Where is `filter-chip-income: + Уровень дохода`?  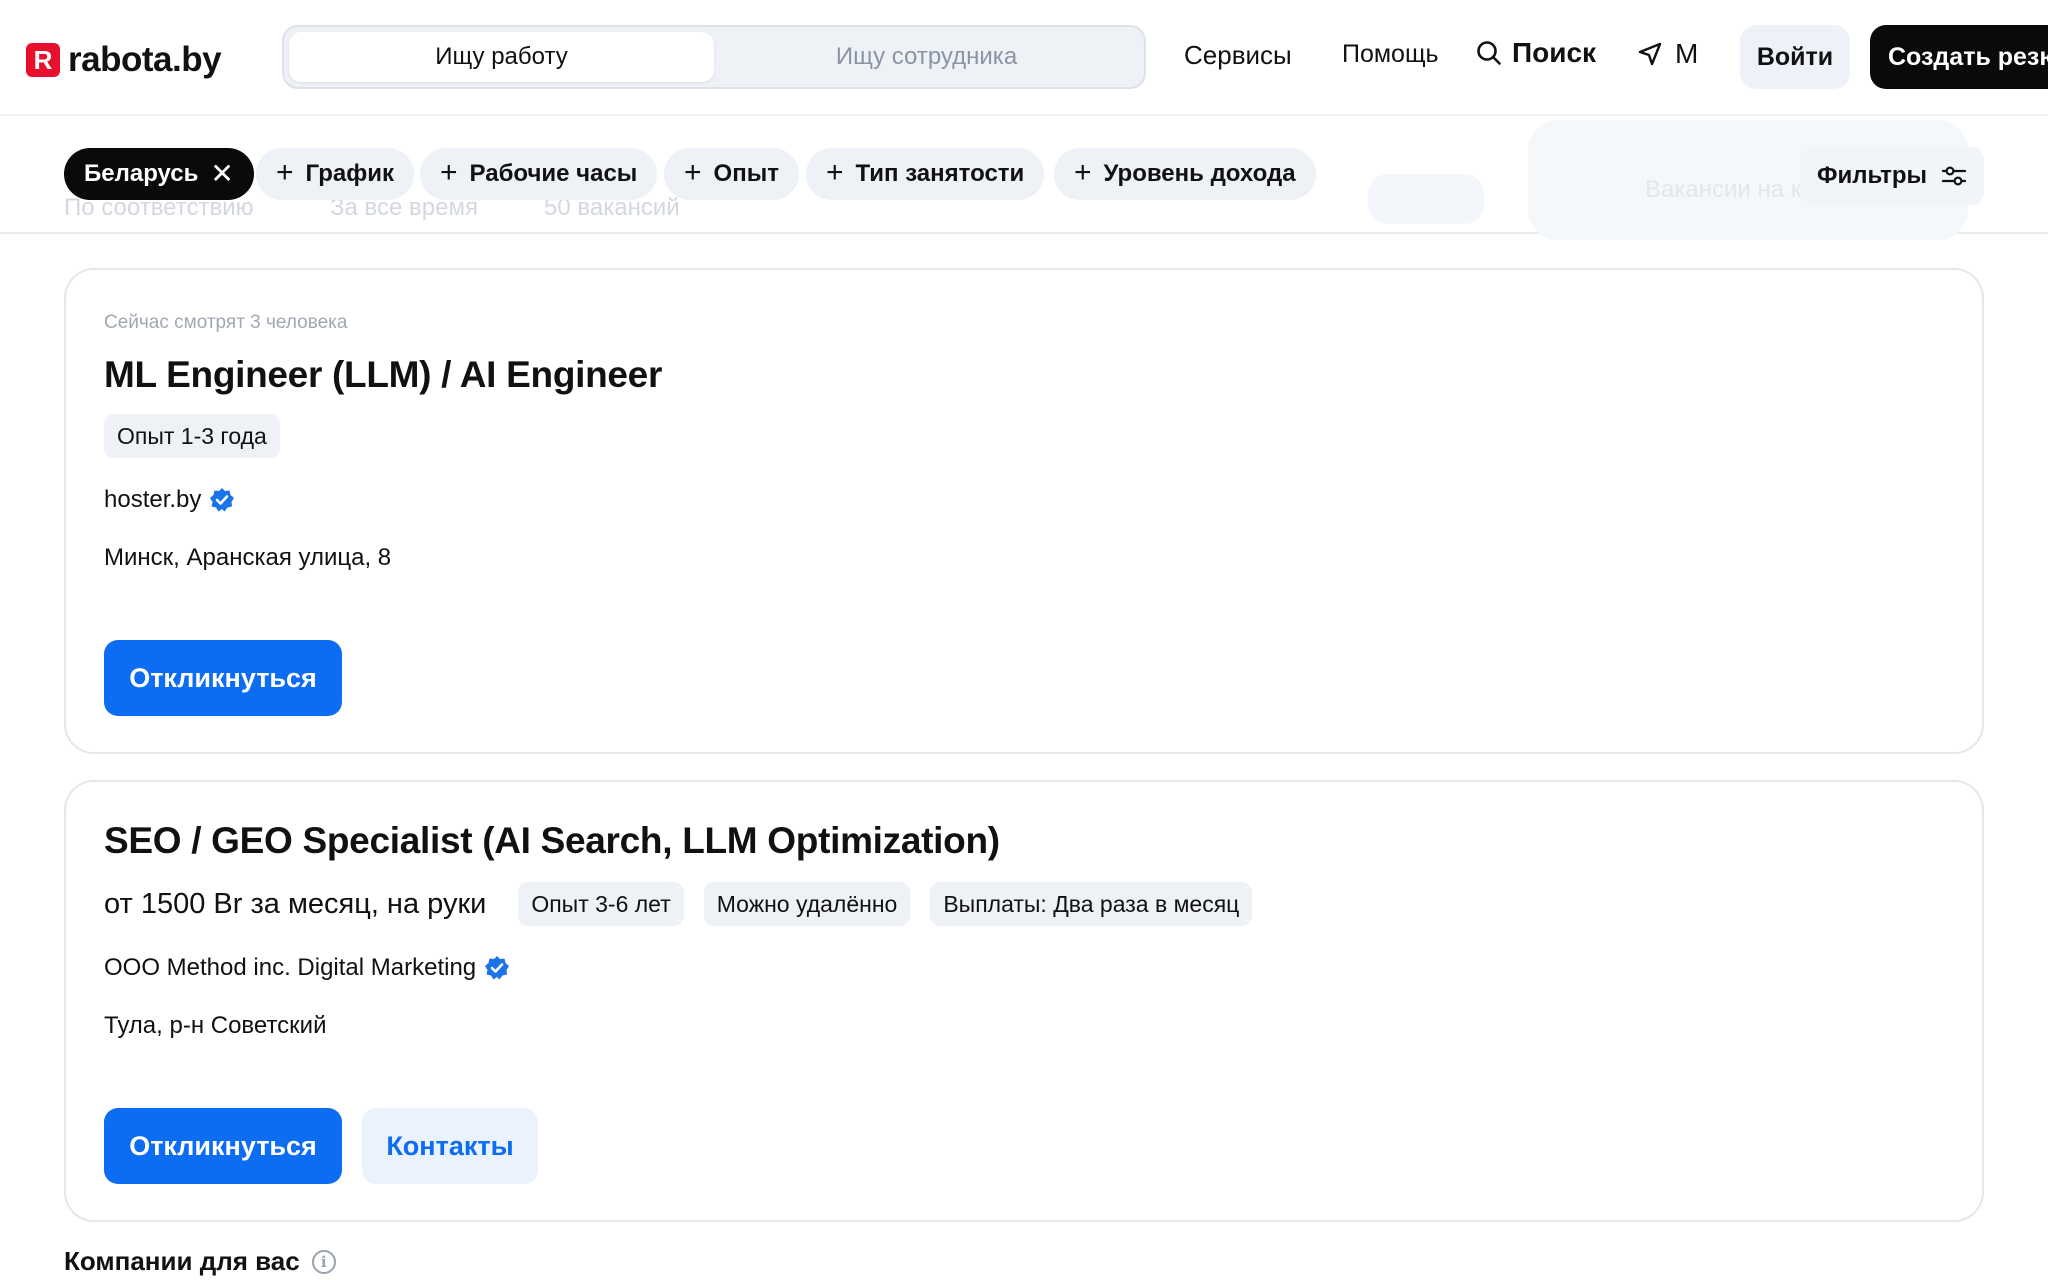
filter-chip-income: + Уровень дохода is located at coordinates (1185, 174).